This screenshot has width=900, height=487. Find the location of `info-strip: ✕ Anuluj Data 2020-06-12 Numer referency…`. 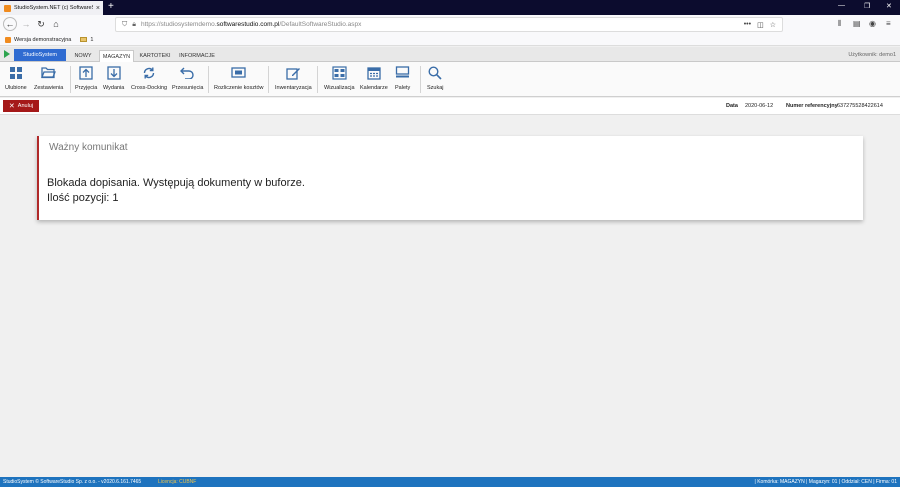

info-strip: ✕ Anuluj Data 2020-06-12 Numer referency… is located at coordinates (450, 106).